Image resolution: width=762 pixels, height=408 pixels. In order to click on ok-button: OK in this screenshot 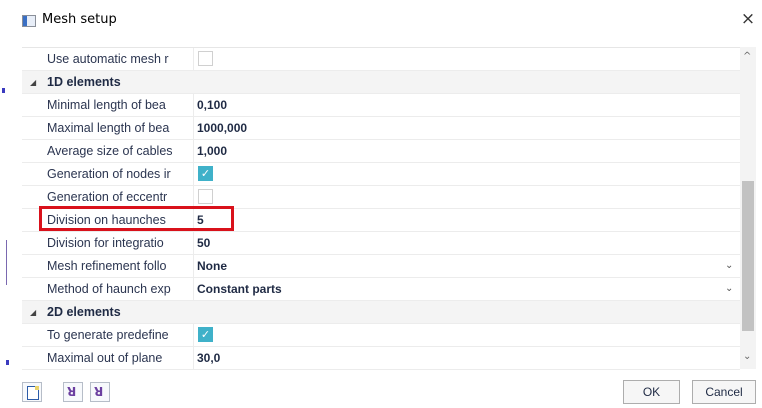, I will do `click(651, 392)`.